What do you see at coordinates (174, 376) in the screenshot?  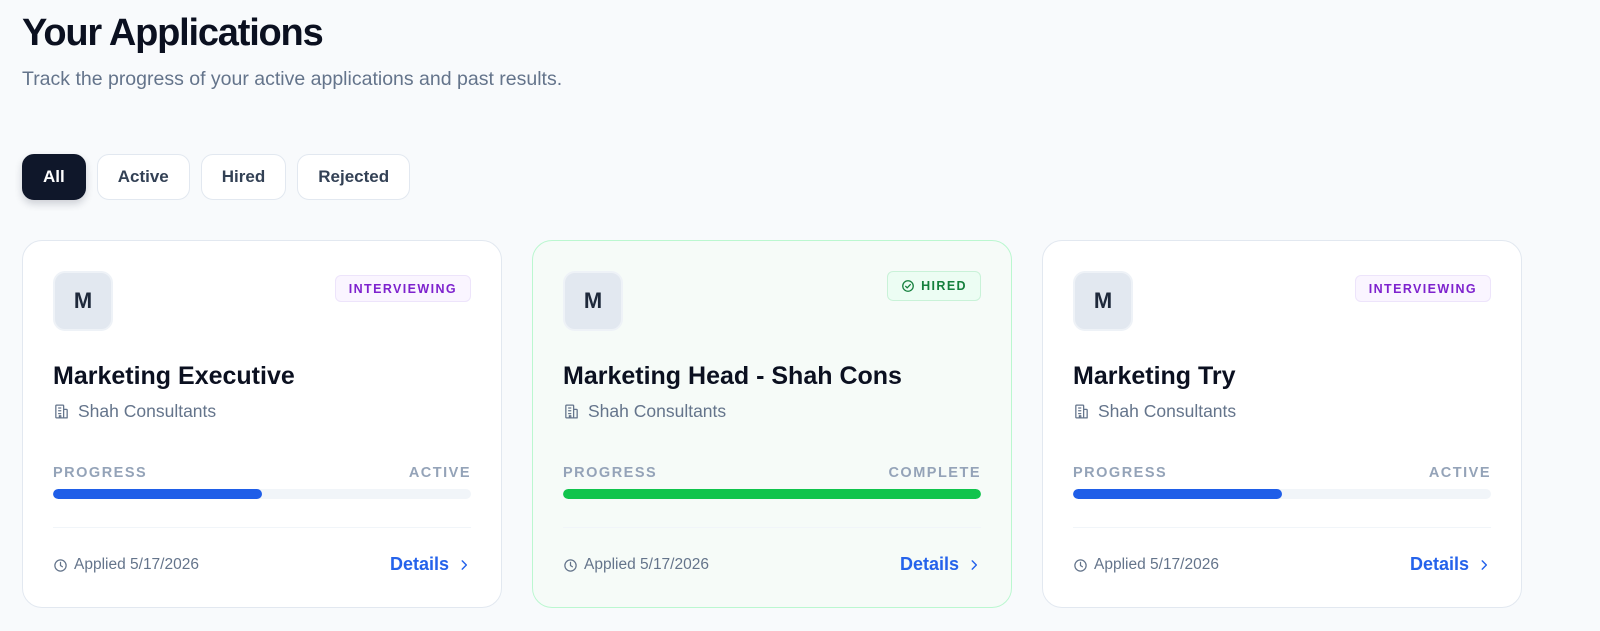 I see `job-title: Marketing Executive` at bounding box center [174, 376].